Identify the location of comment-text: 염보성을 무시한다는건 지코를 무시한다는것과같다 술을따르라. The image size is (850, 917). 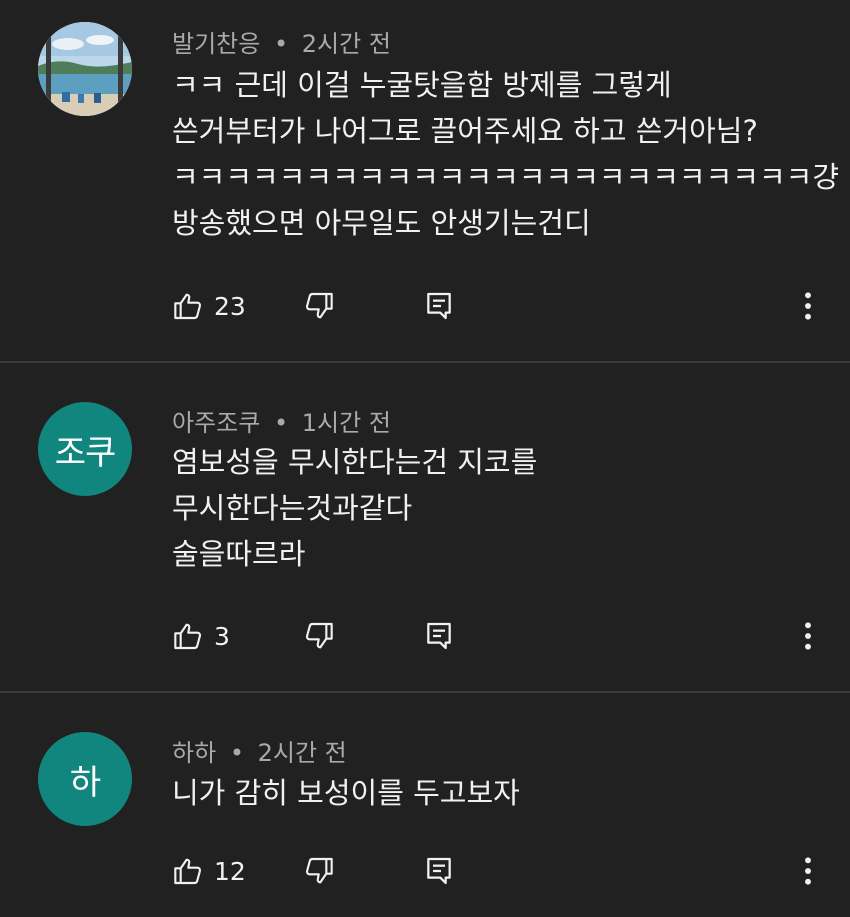
(354, 508).